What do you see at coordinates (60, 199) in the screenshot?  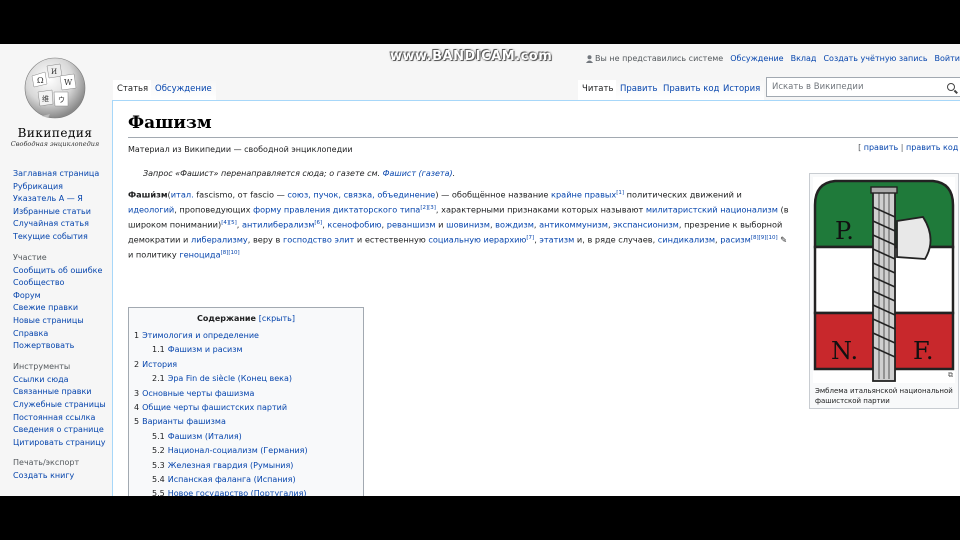 I see `sidebar-item: Указатель А — Я` at bounding box center [60, 199].